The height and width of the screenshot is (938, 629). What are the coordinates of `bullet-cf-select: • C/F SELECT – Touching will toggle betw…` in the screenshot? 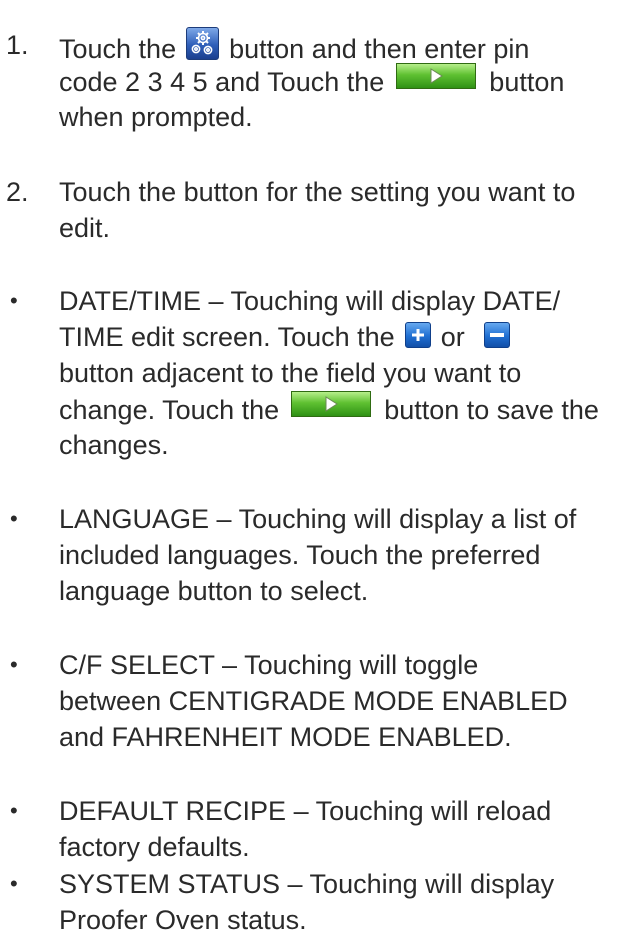 It's located at (314, 701).